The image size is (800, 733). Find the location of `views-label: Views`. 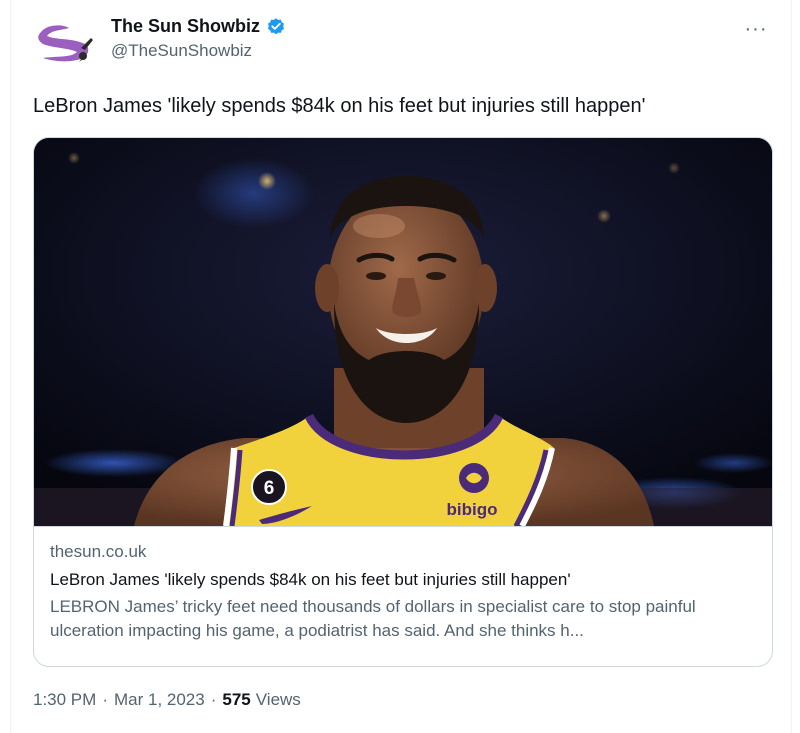

views-label: Views is located at coordinates (278, 700).